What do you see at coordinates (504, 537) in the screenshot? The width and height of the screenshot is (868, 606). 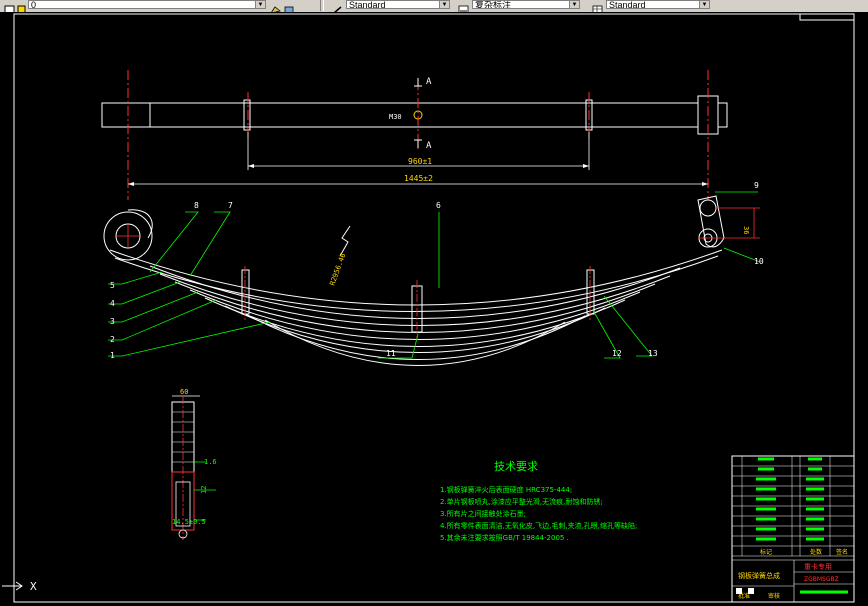 I see `notes-line-5: 5.其余未注要求按照GB/T 19844-2005 .` at bounding box center [504, 537].